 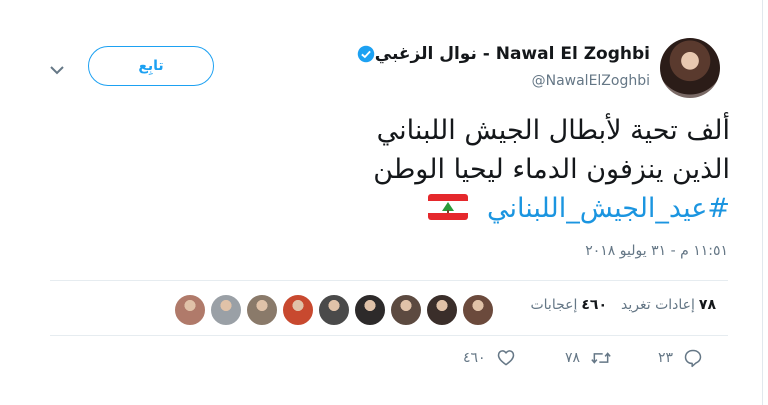 What do you see at coordinates (658, 305) in the screenshot?
I see `retweets-label: إعادات تغريد` at bounding box center [658, 305].